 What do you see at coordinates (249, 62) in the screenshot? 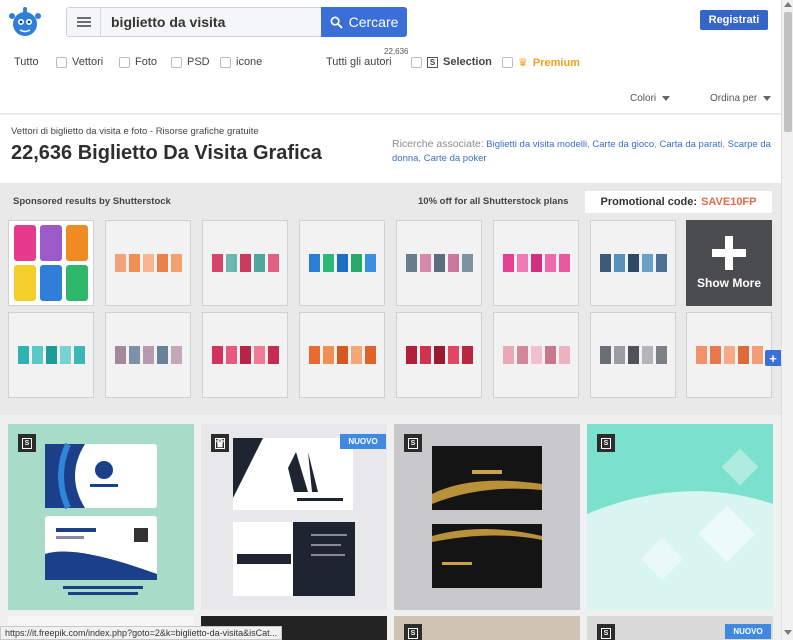
I see `filter-icons-label: icone` at bounding box center [249, 62].